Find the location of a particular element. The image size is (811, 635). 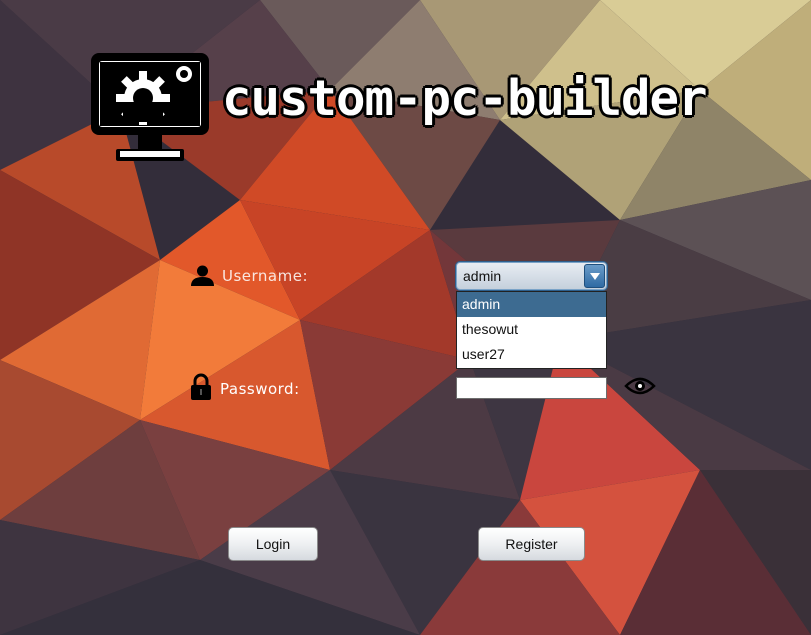

username-label: Username: is located at coordinates (265, 276).